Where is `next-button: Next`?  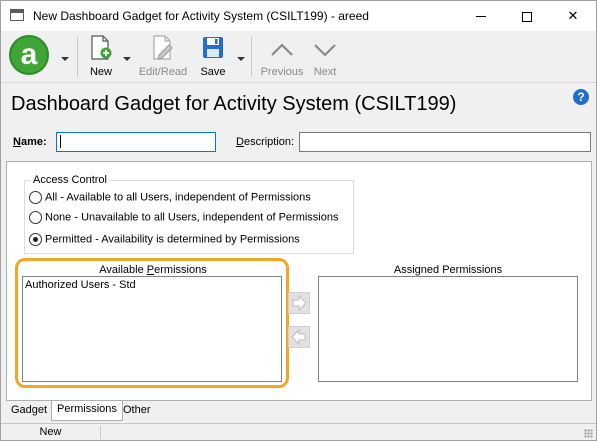 next-button: Next is located at coordinates (325, 57).